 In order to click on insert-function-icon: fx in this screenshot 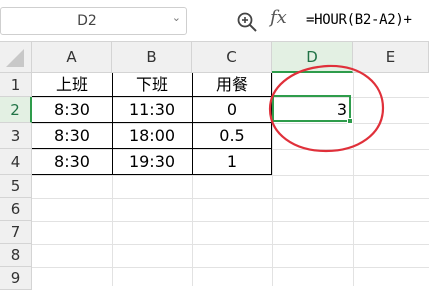, I will do `click(278, 17)`.